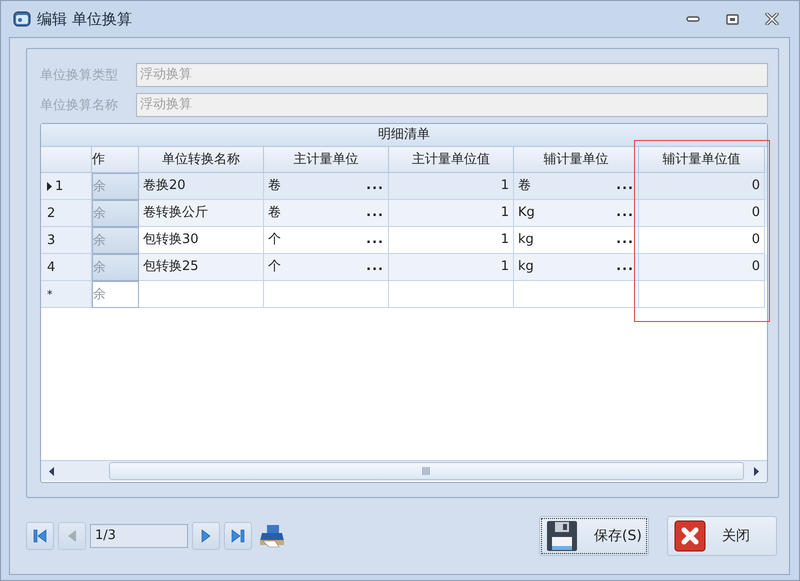  Describe the element at coordinates (51, 213) in the screenshot. I see `row-number: 2` at that location.